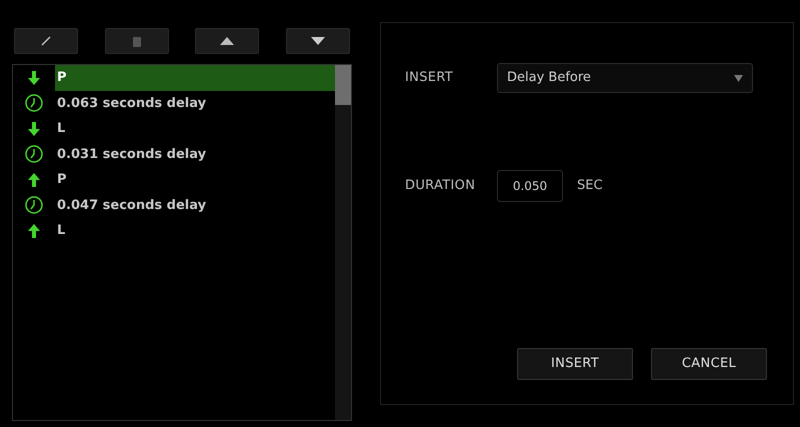 This screenshot has width=800, height=427. What do you see at coordinates (590, 186) in the screenshot?
I see `unit-label: SEC` at bounding box center [590, 186].